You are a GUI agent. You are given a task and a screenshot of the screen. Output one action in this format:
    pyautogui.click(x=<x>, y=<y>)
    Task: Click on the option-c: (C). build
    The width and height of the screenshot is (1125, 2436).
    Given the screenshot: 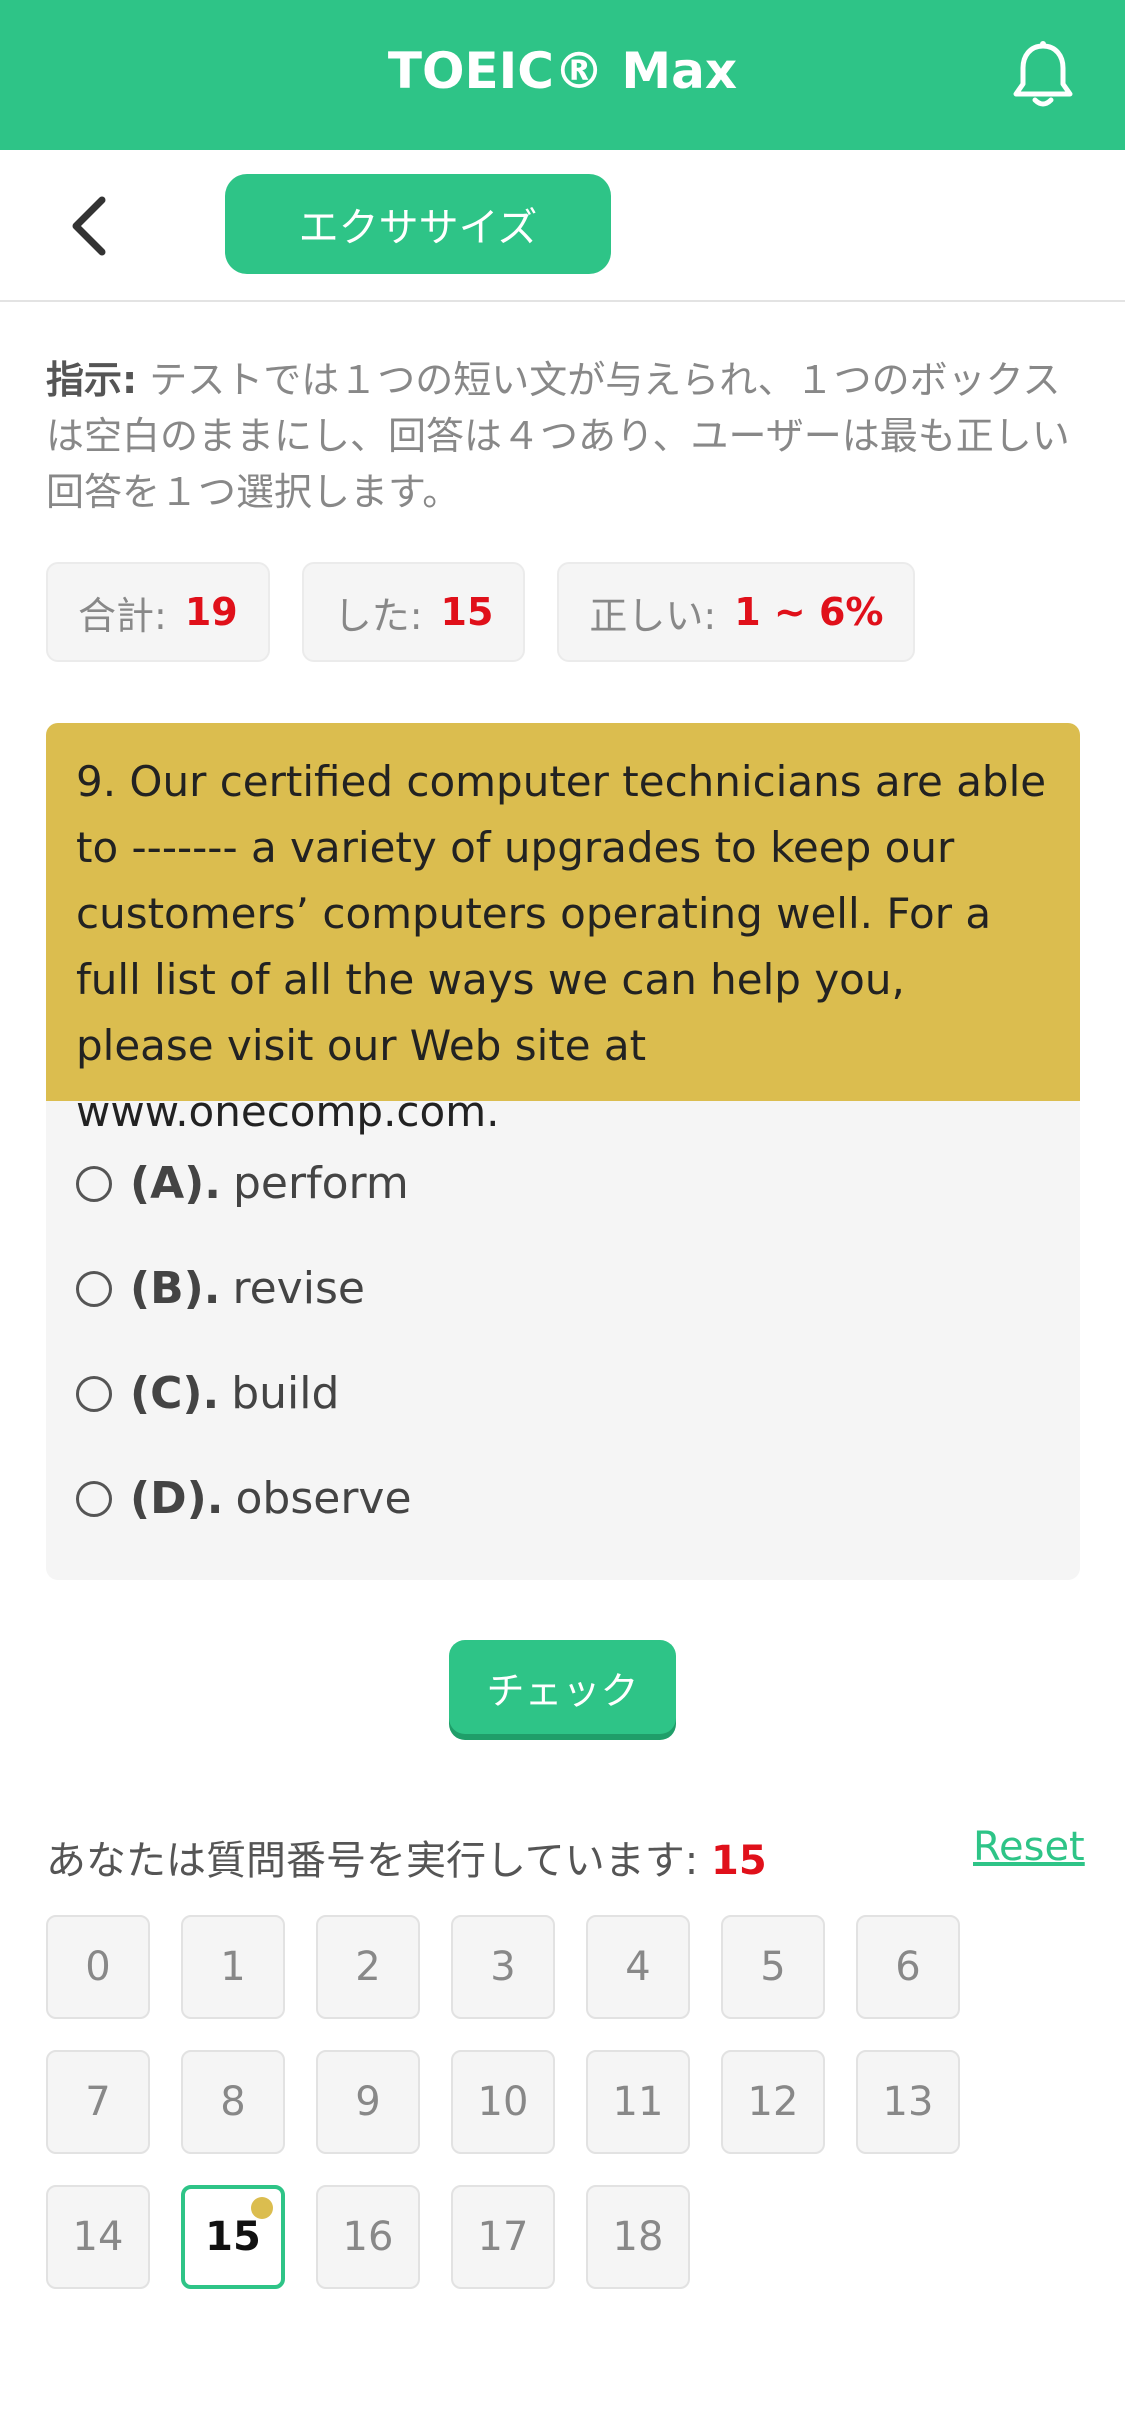 What is the action you would take?
    pyautogui.click(x=563, y=1393)
    